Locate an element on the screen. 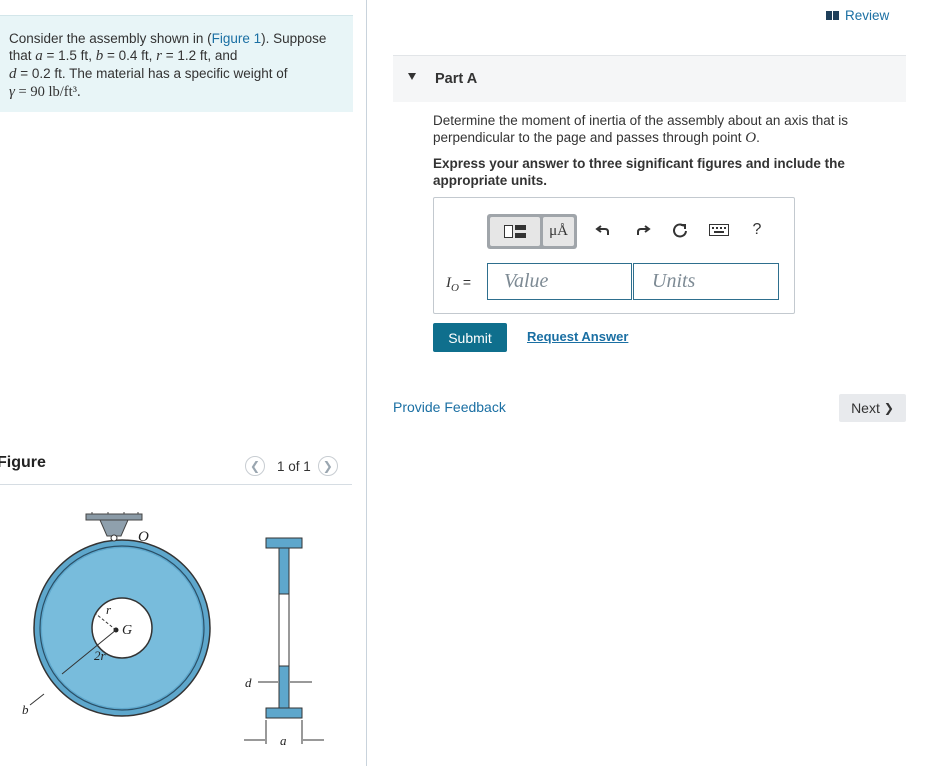  keyboard-icon is located at coordinates (719, 230).